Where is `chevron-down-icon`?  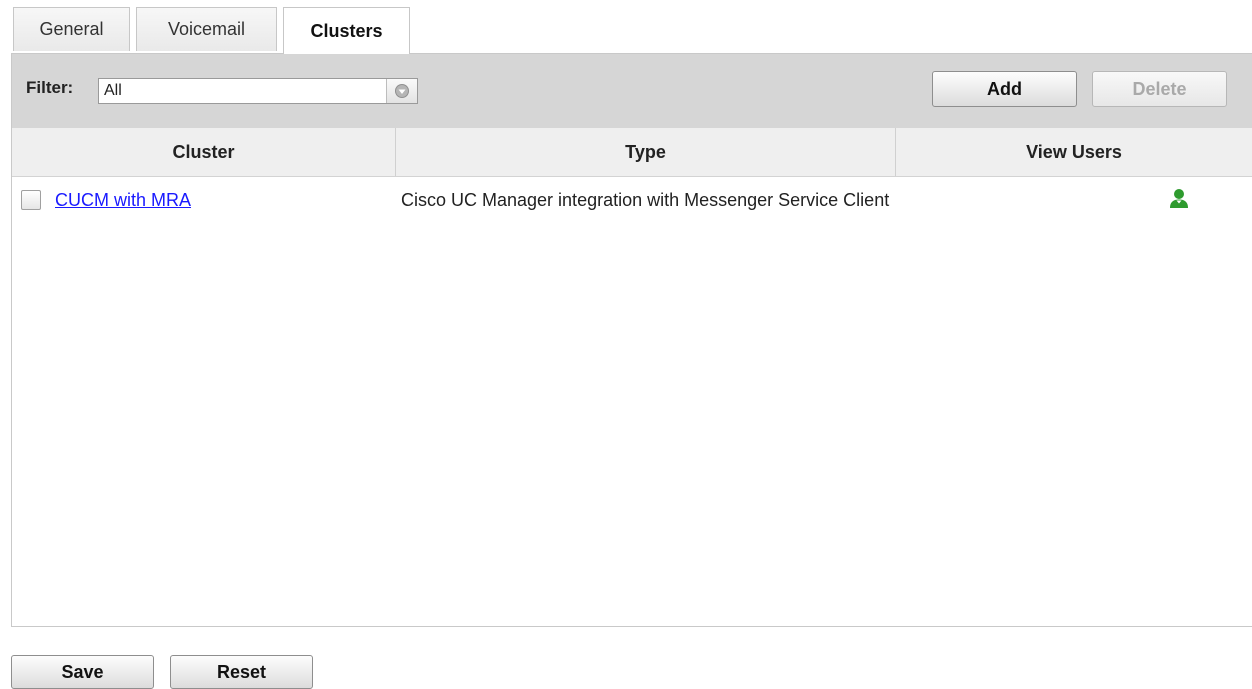 chevron-down-icon is located at coordinates (401, 91).